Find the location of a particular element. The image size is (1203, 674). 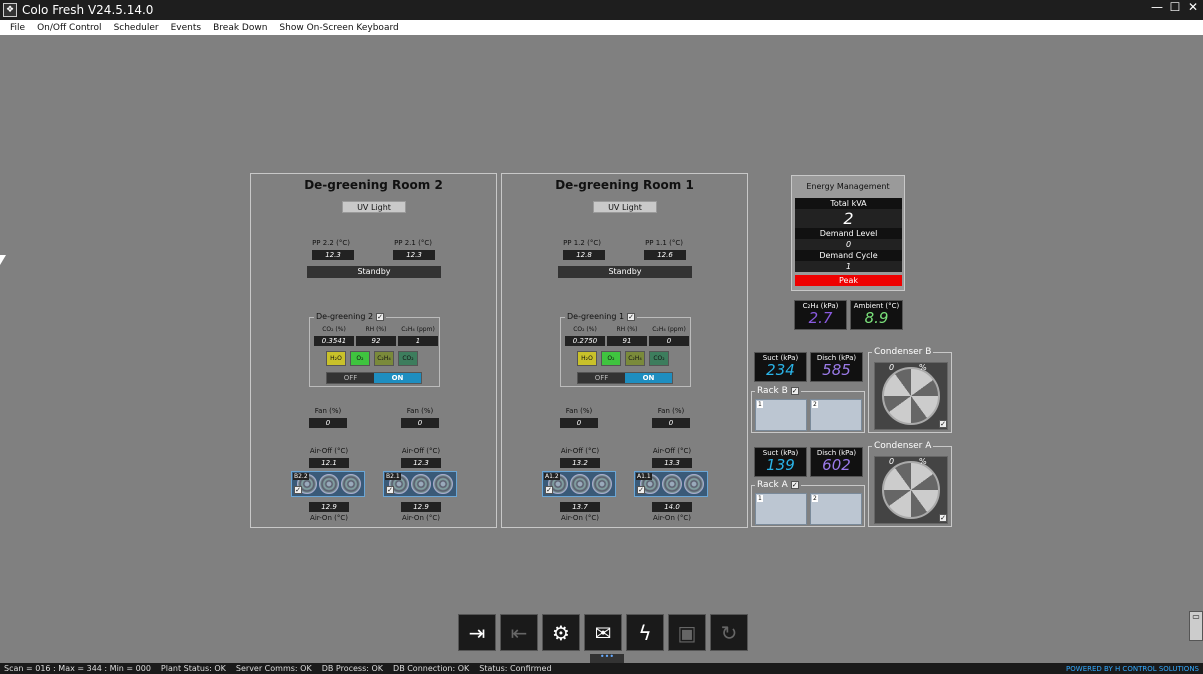

compressor-number: 2 is located at coordinates (815, 404).